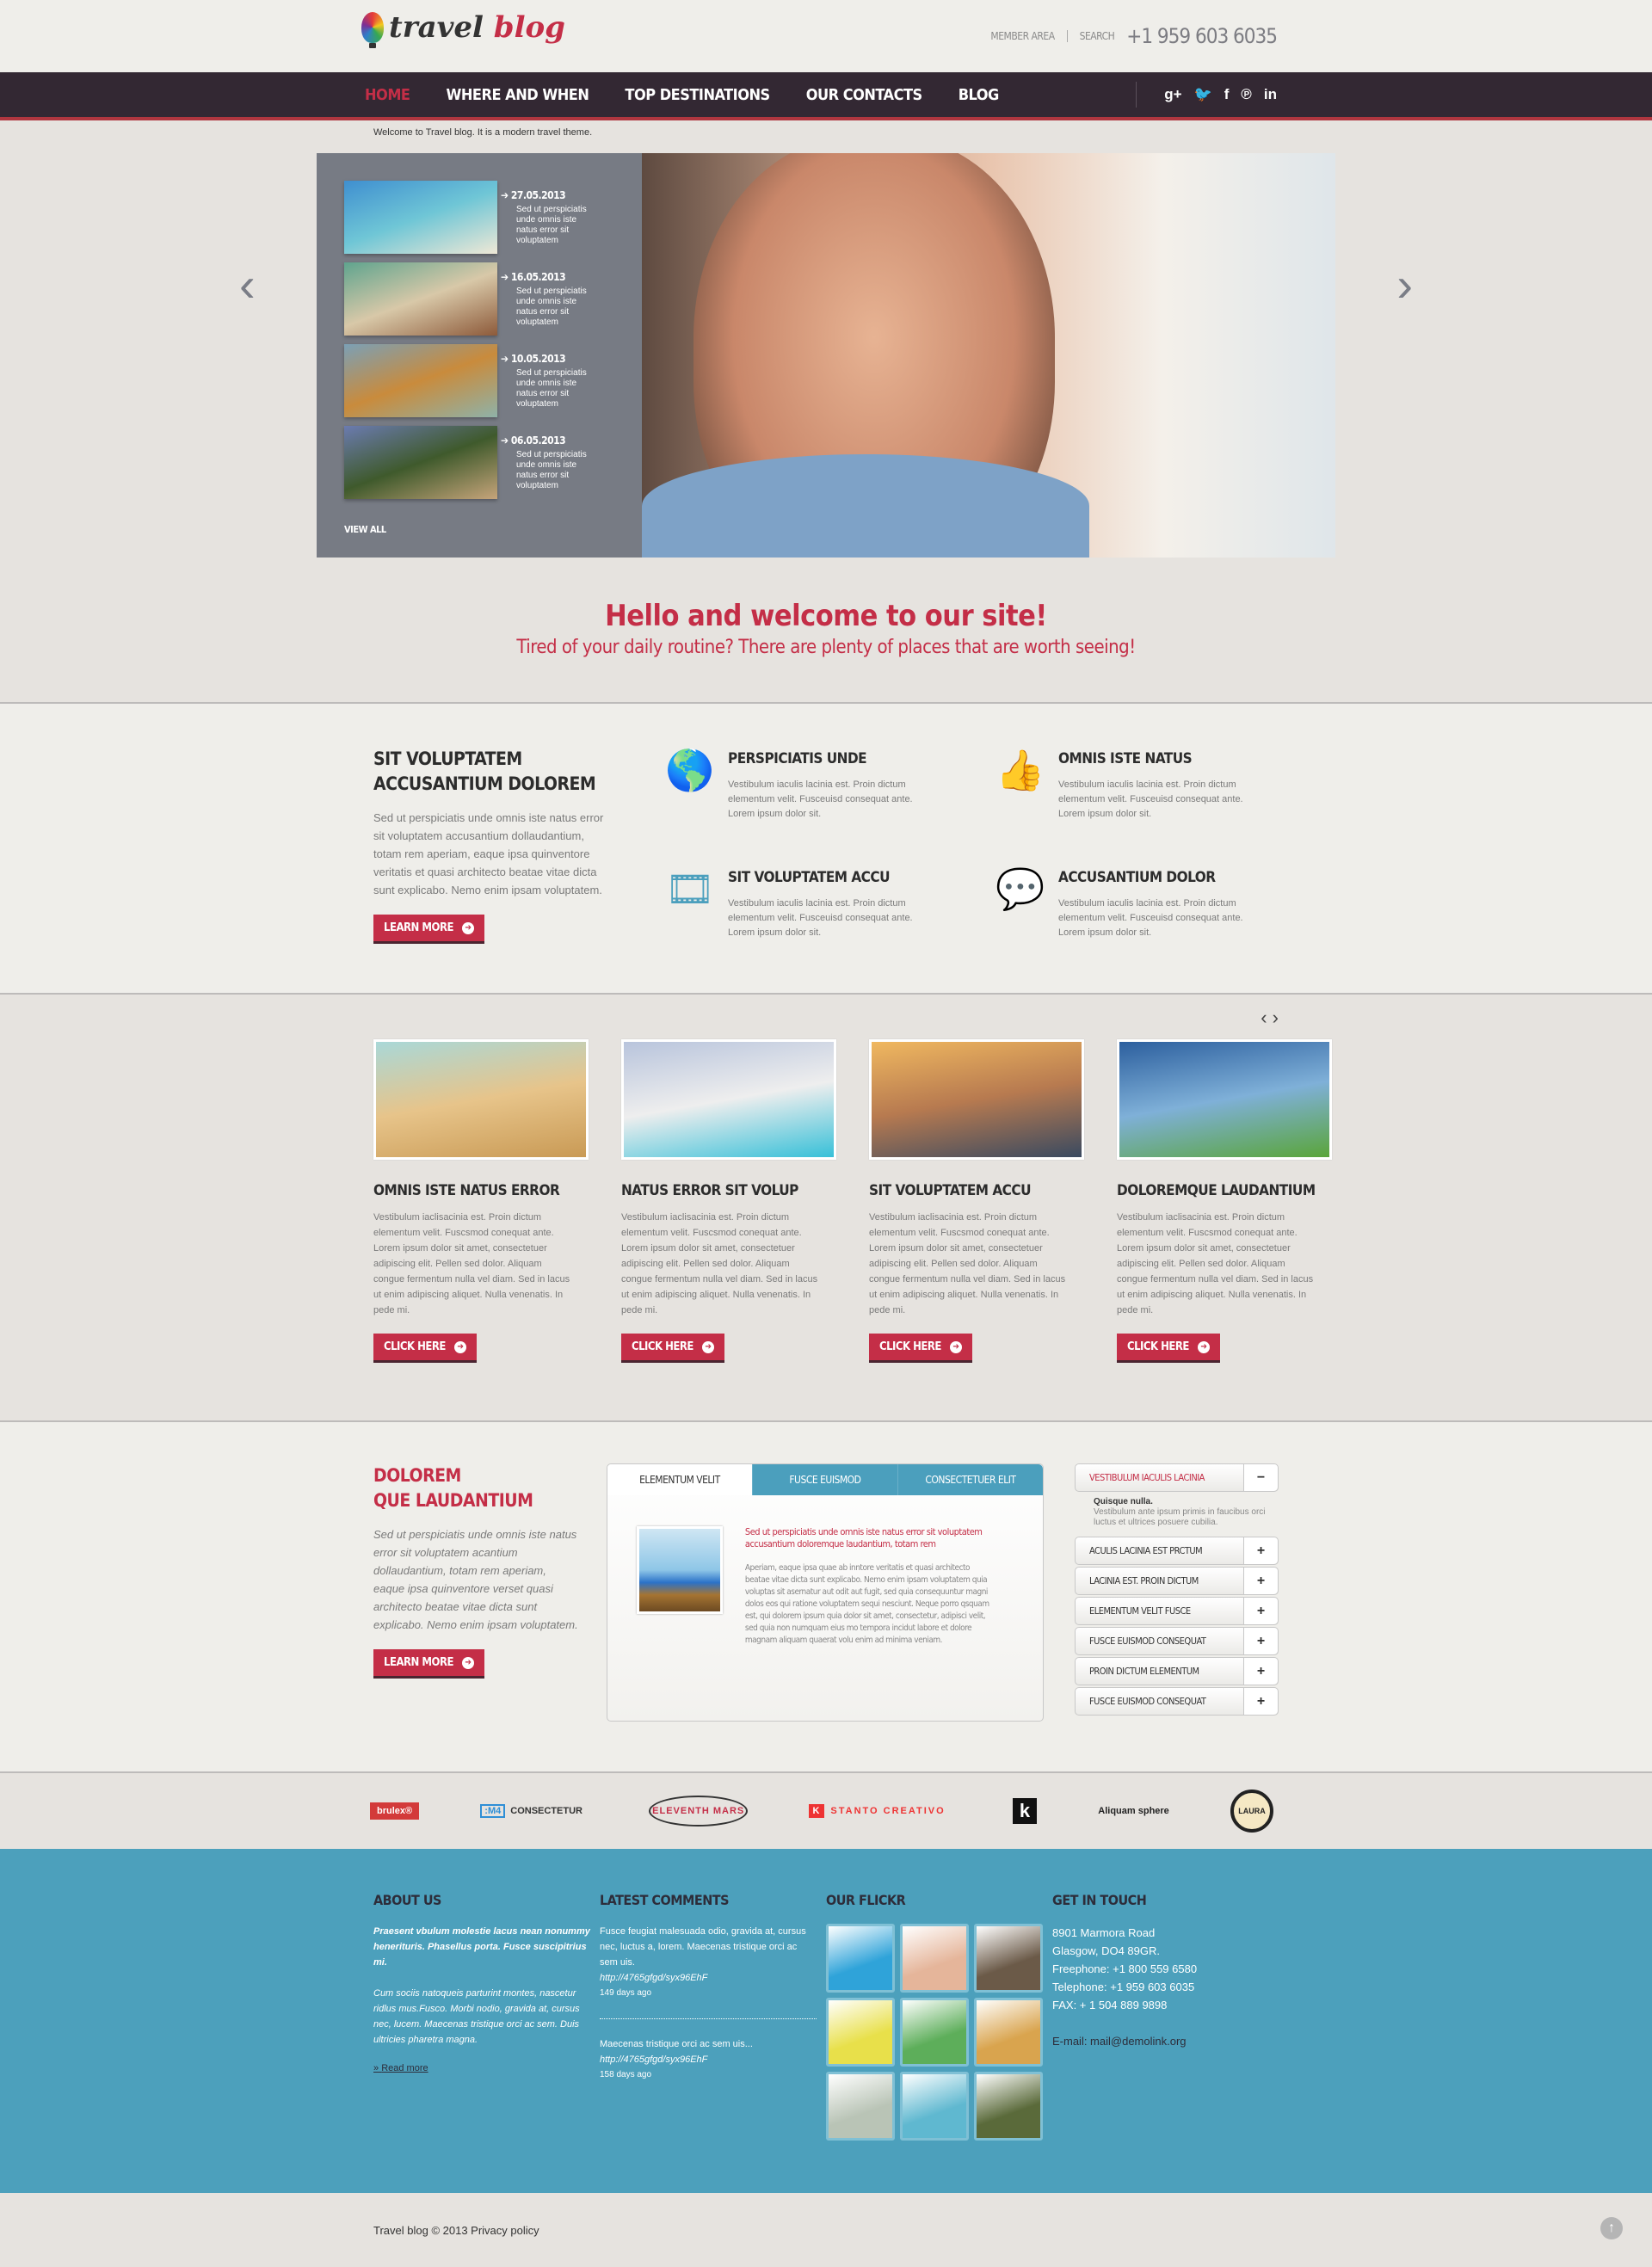 This screenshot has width=1652, height=2267. I want to click on logo-word-travel: travel, so click(436, 27).